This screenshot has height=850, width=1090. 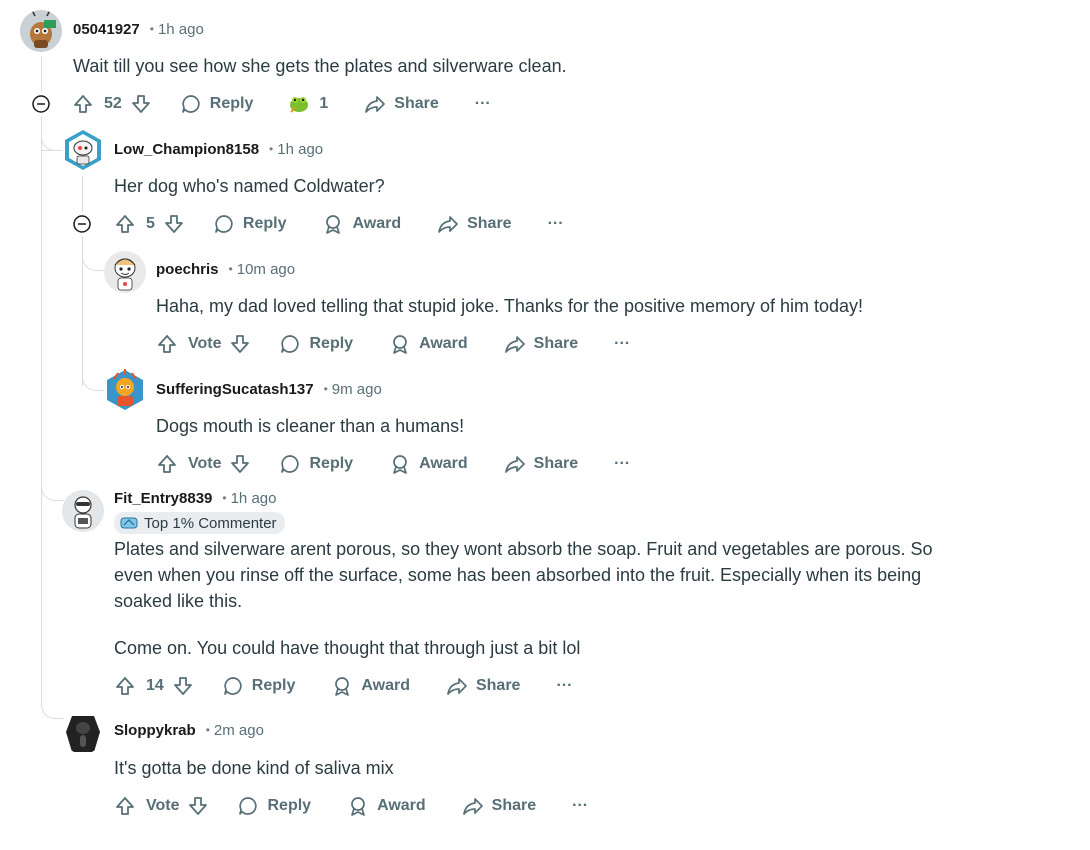 I want to click on comment-body: It's gotta be done kind of saliva mix, so click(x=254, y=768).